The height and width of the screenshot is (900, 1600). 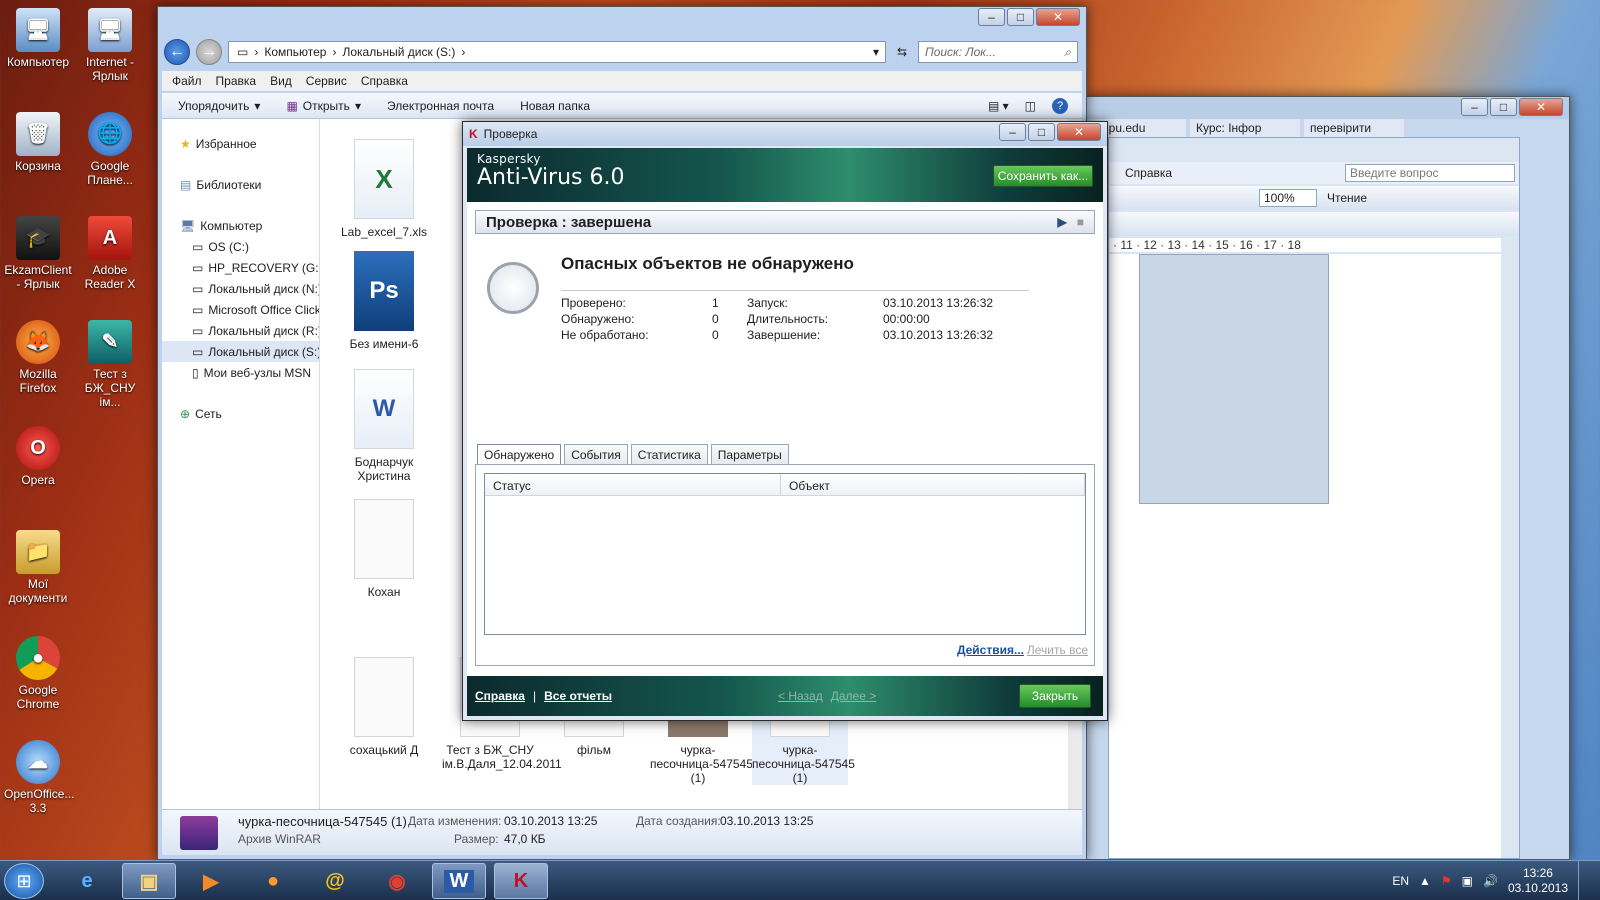 I want to click on email-button: Электронная почта, so click(x=440, y=106).